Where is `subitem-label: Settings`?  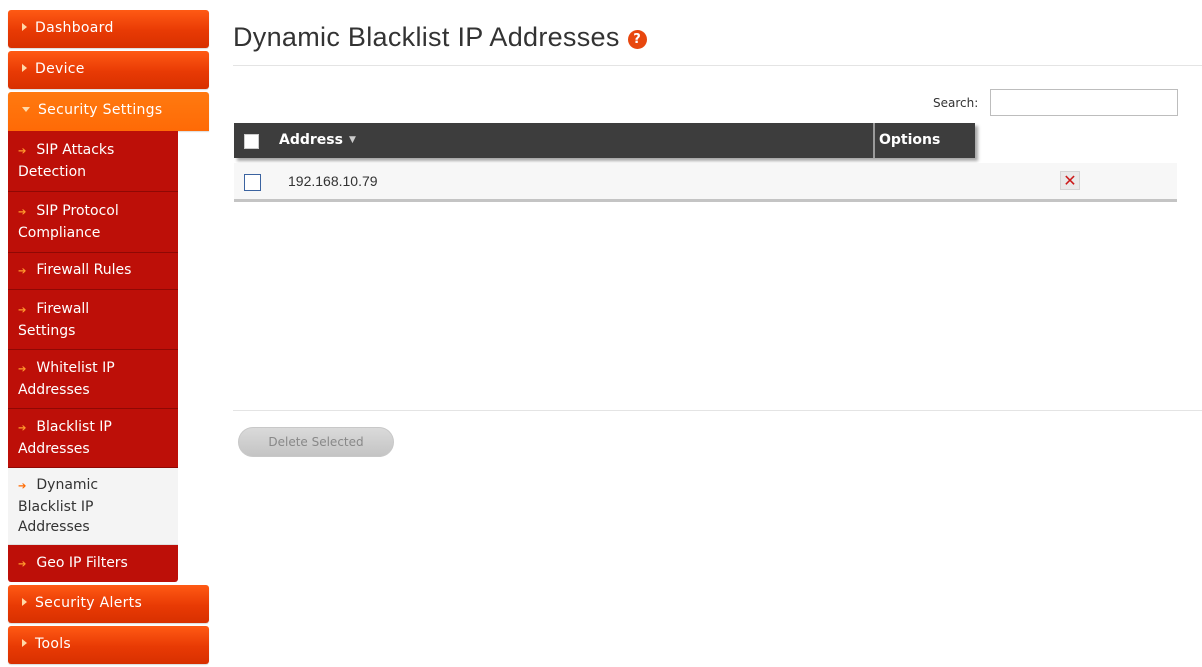 subitem-label: Settings is located at coordinates (47, 330).